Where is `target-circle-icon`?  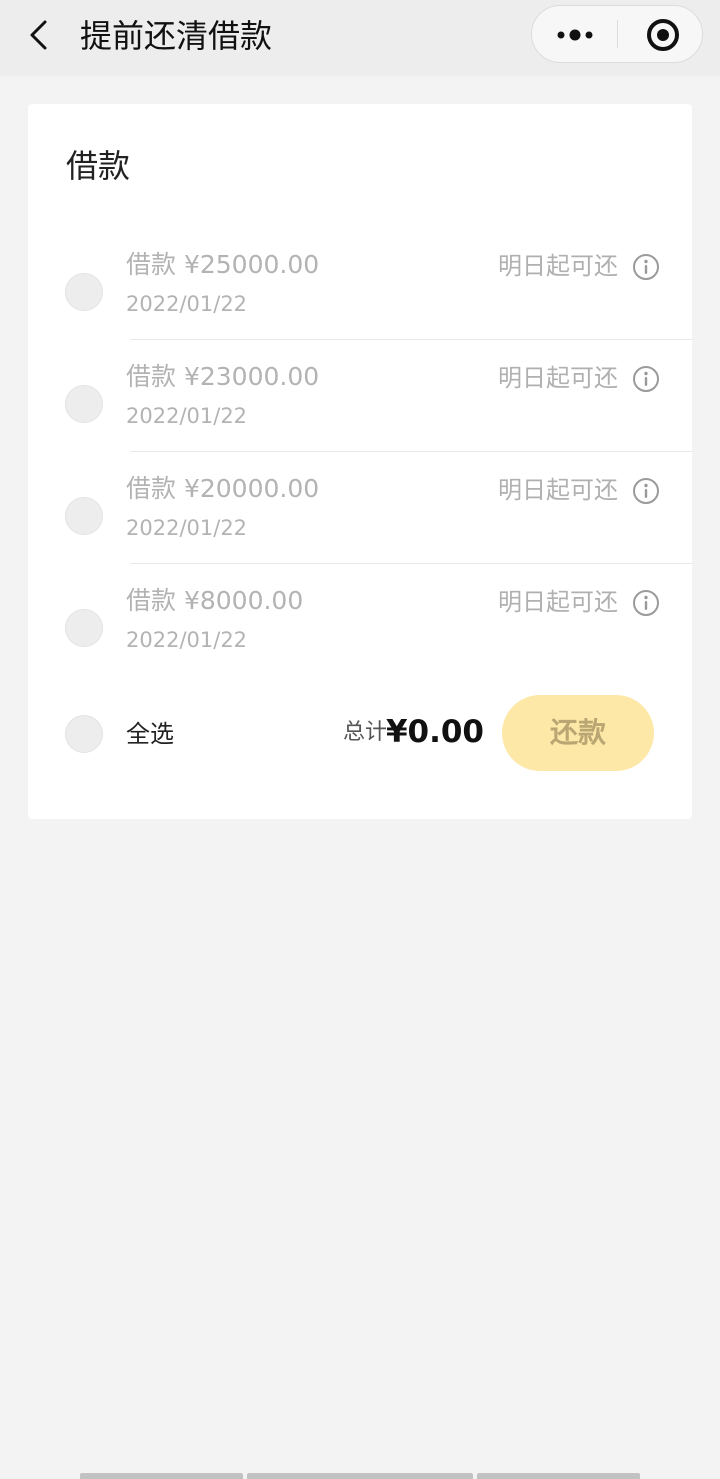
target-circle-icon is located at coordinates (663, 35).